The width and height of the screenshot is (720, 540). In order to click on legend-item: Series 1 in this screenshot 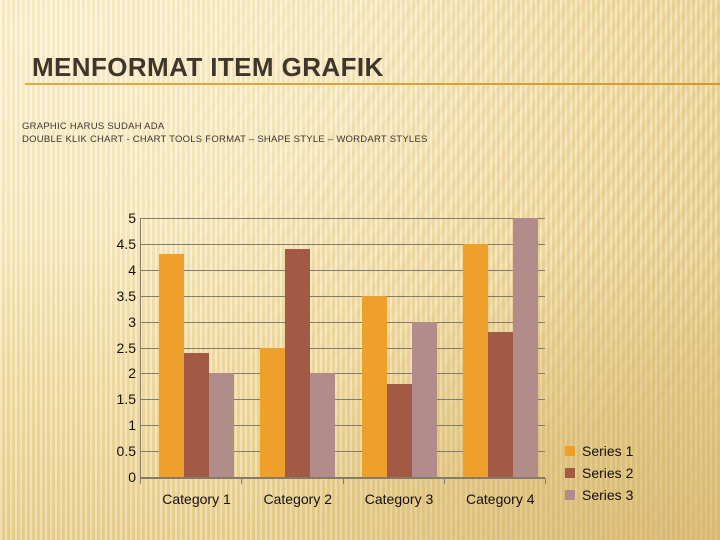, I will do `click(599, 451)`.